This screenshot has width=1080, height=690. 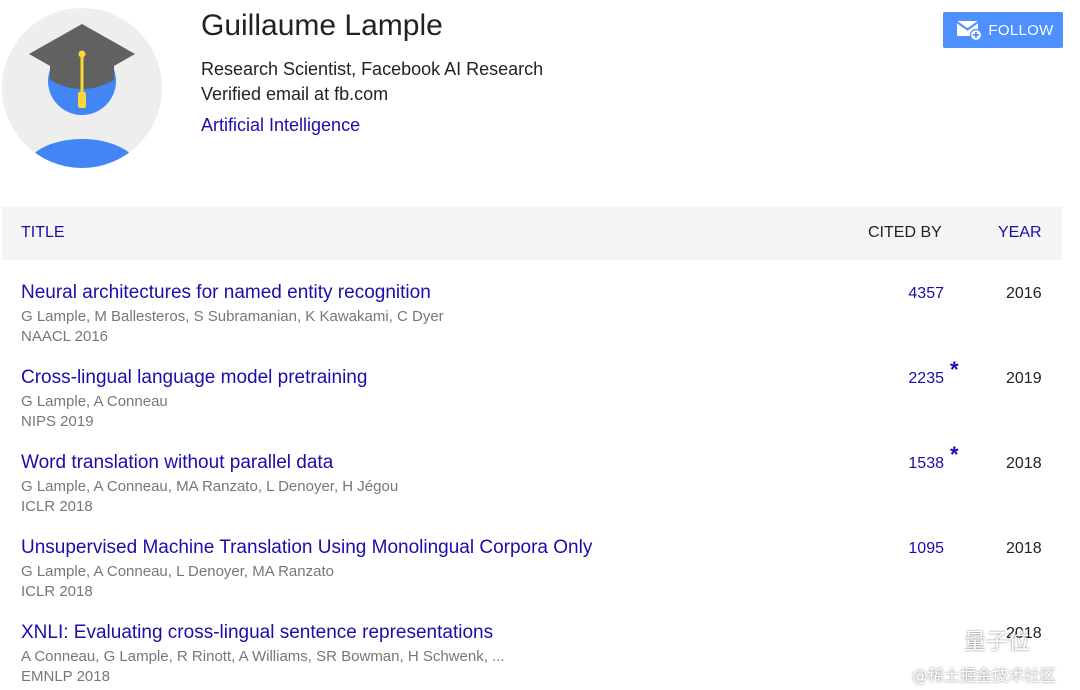 What do you see at coordinates (937, 641) in the screenshot?
I see `wechat-icon` at bounding box center [937, 641].